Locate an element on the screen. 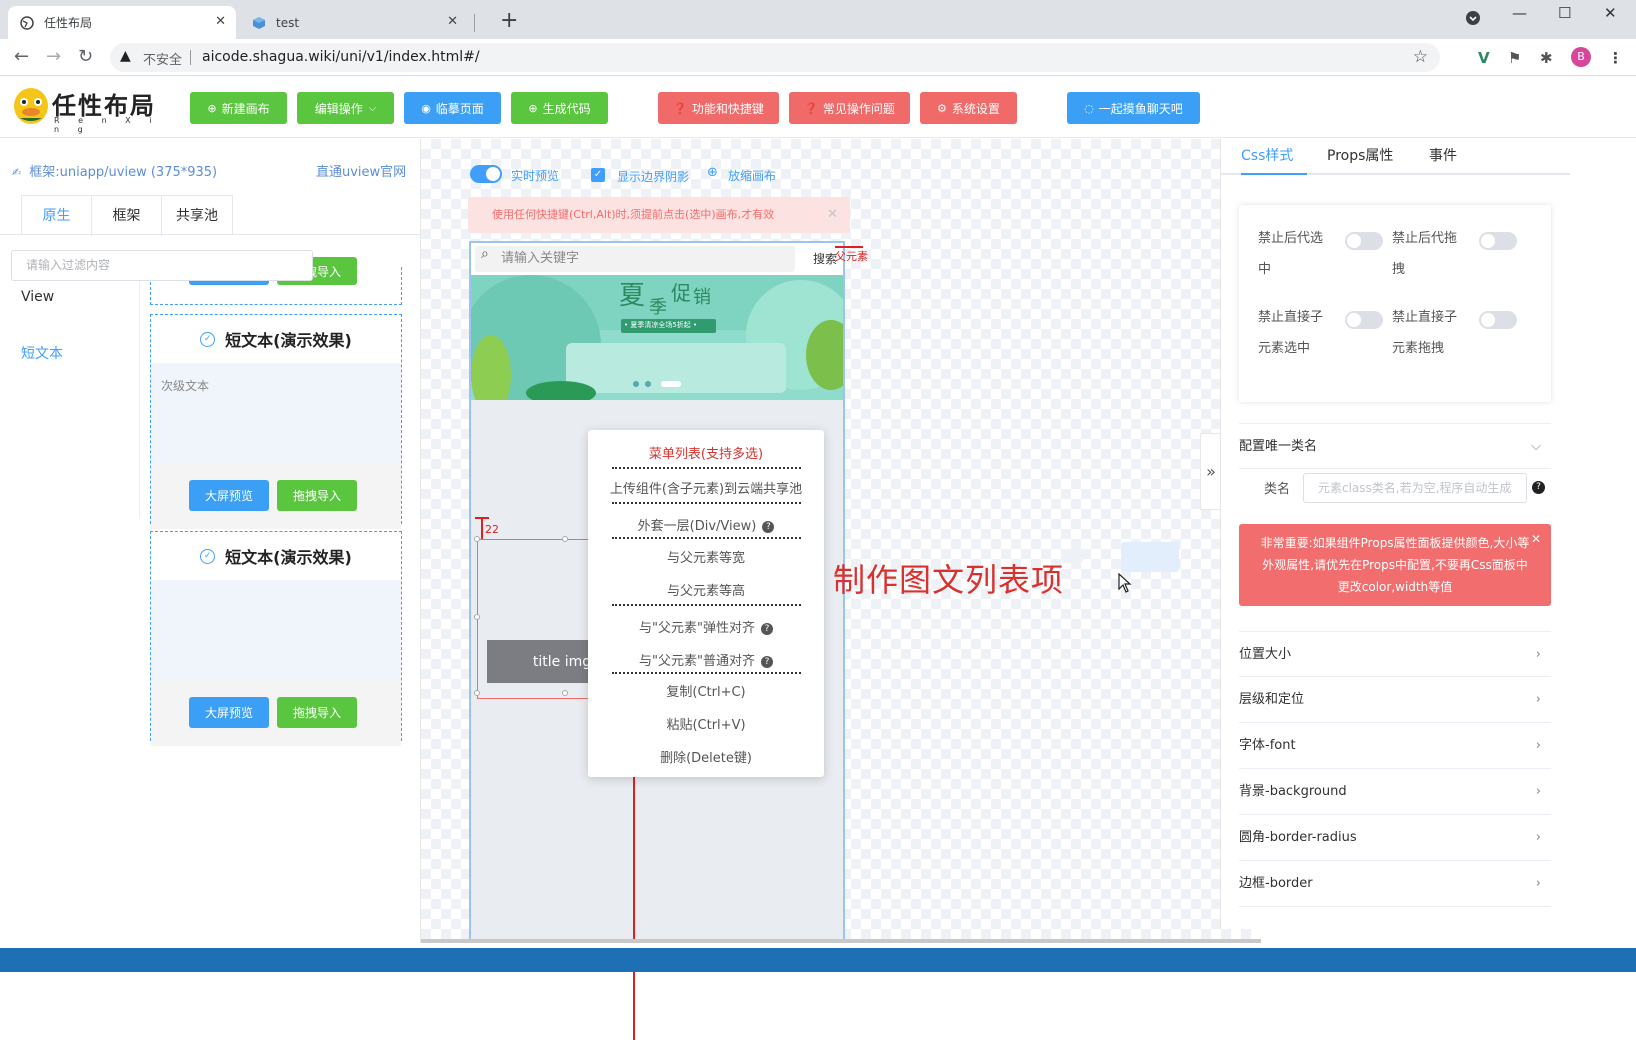 This screenshot has height=1040, width=1636. menu-item-normal-align: 与"父元素"普通对齐? is located at coordinates (706, 659).